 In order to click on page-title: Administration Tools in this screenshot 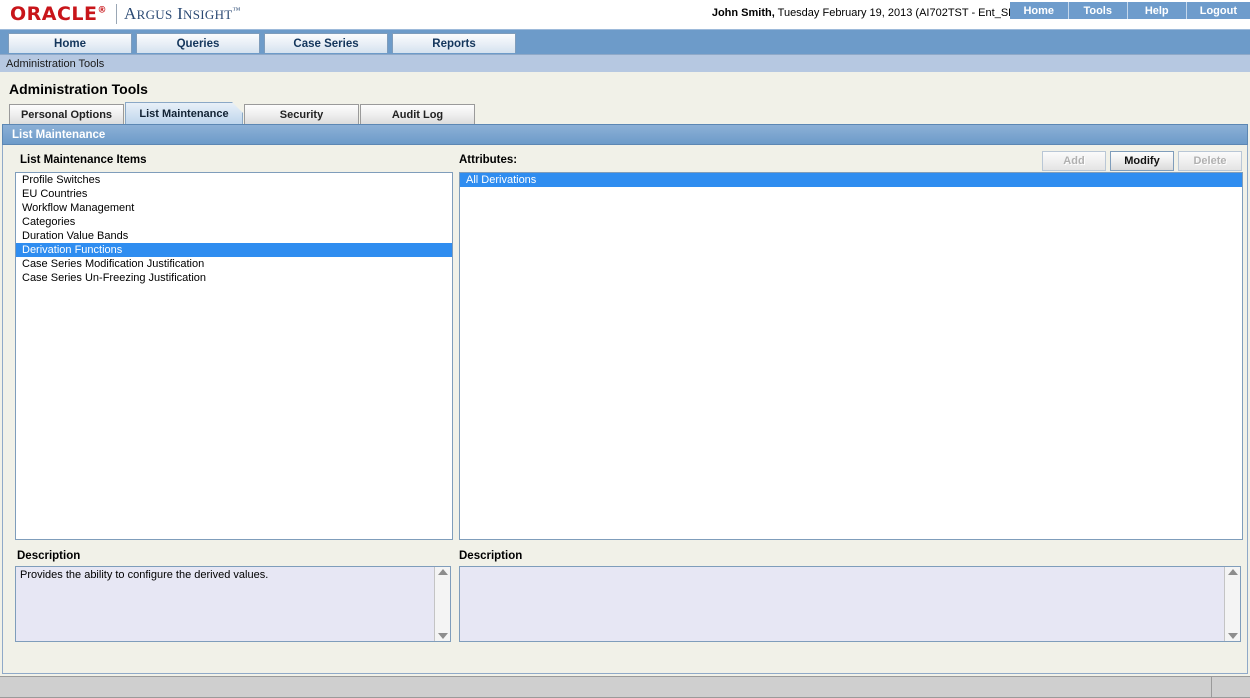, I will do `click(78, 89)`.